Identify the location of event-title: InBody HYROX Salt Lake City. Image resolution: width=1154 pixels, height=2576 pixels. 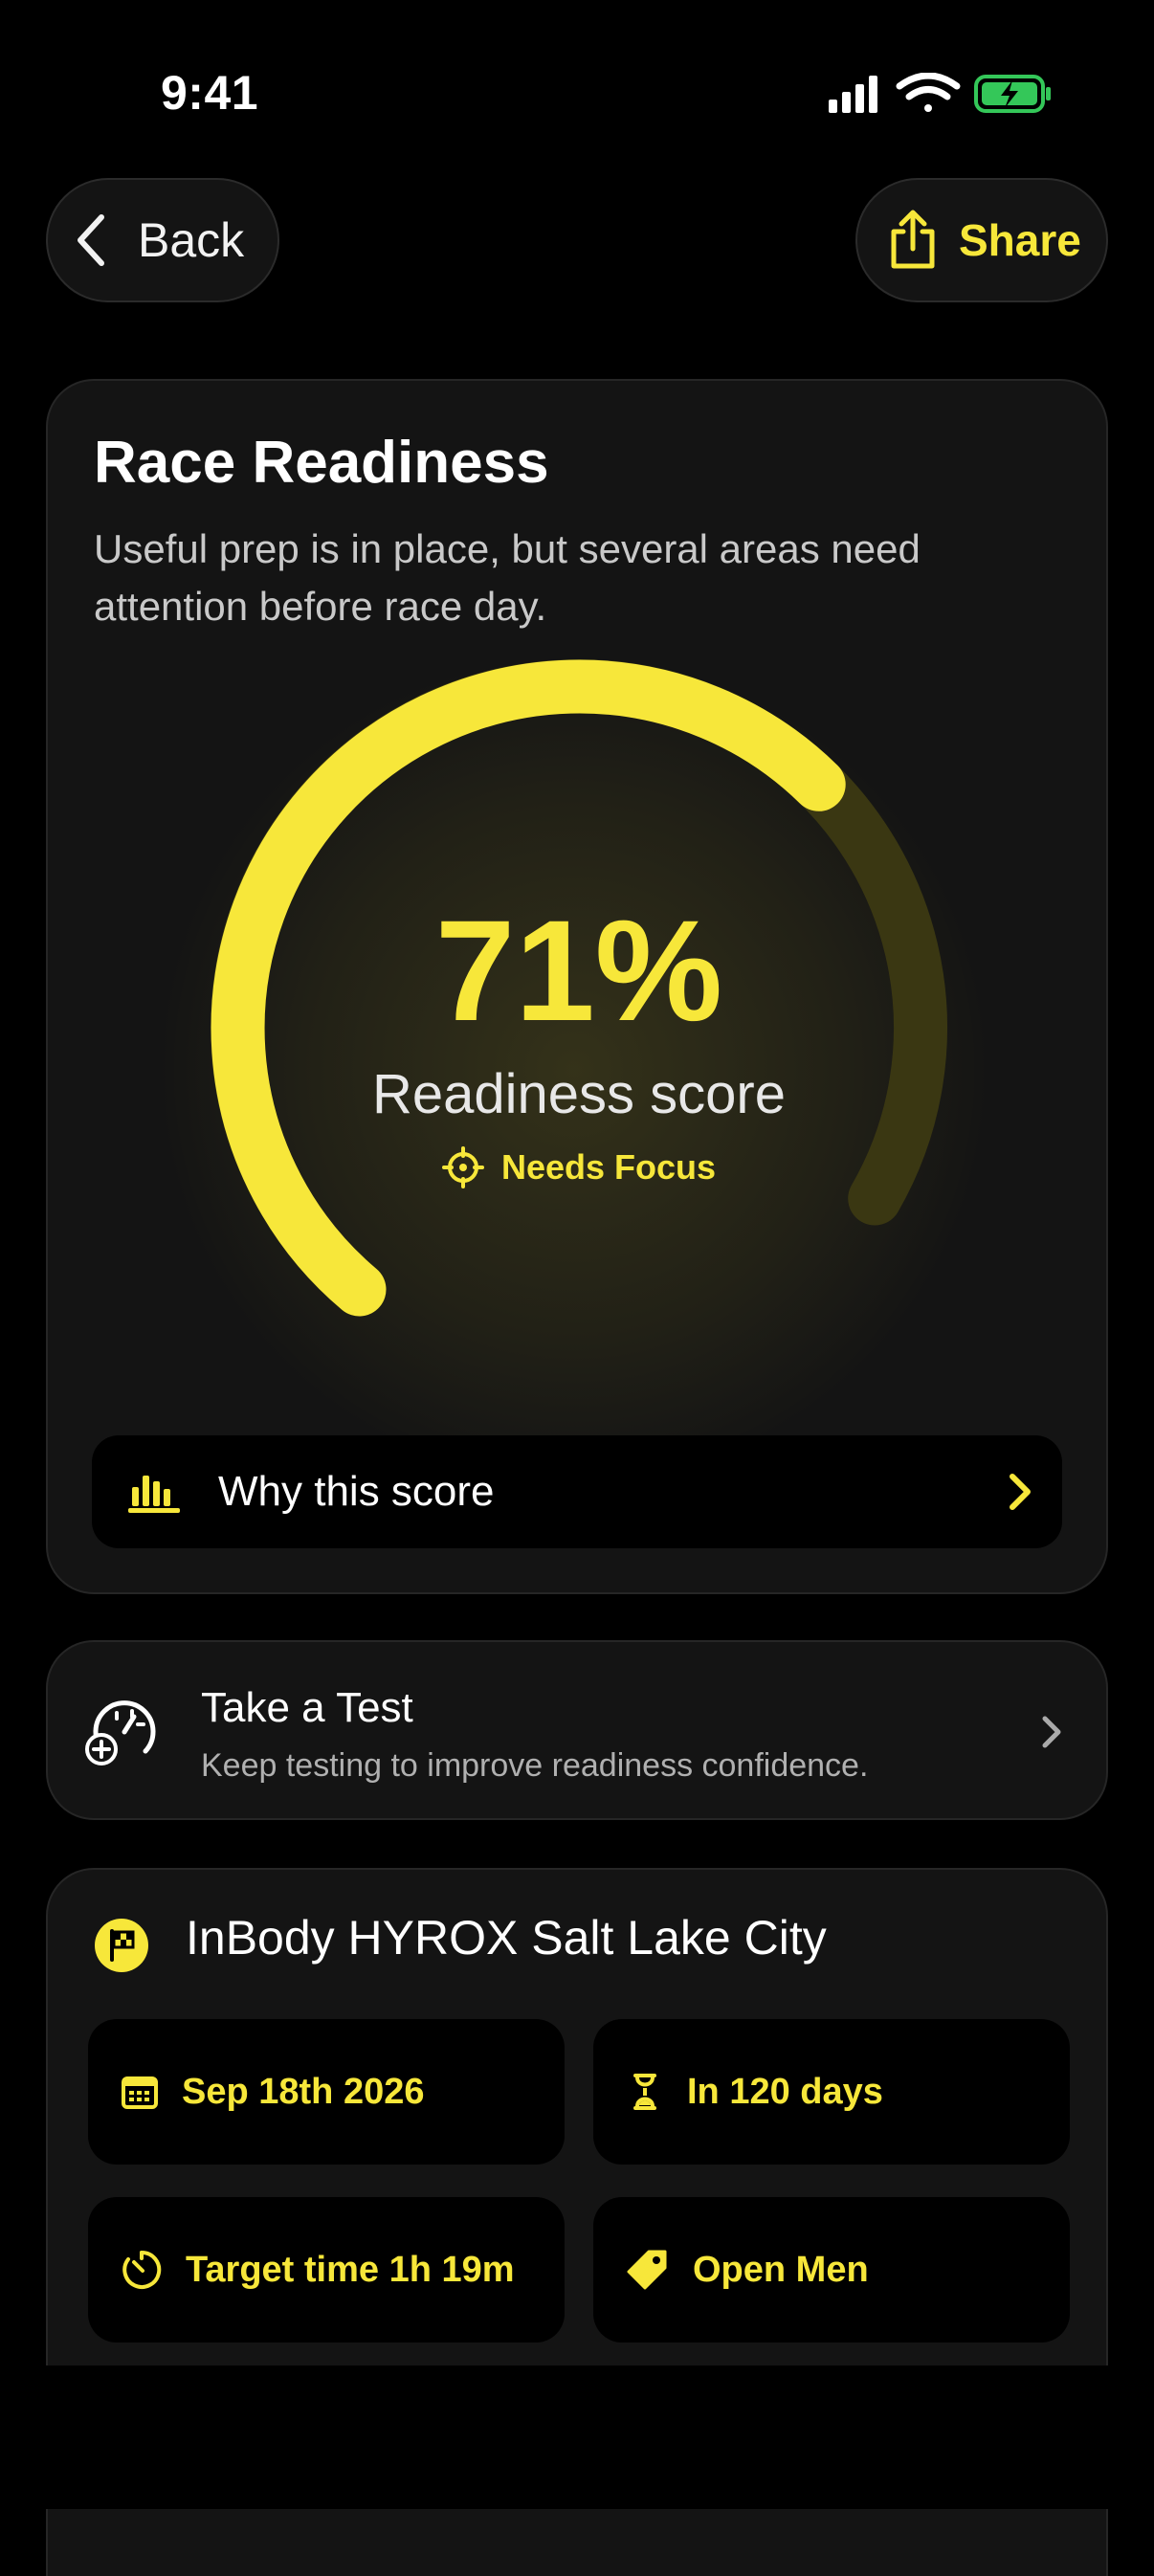
(506, 1938).